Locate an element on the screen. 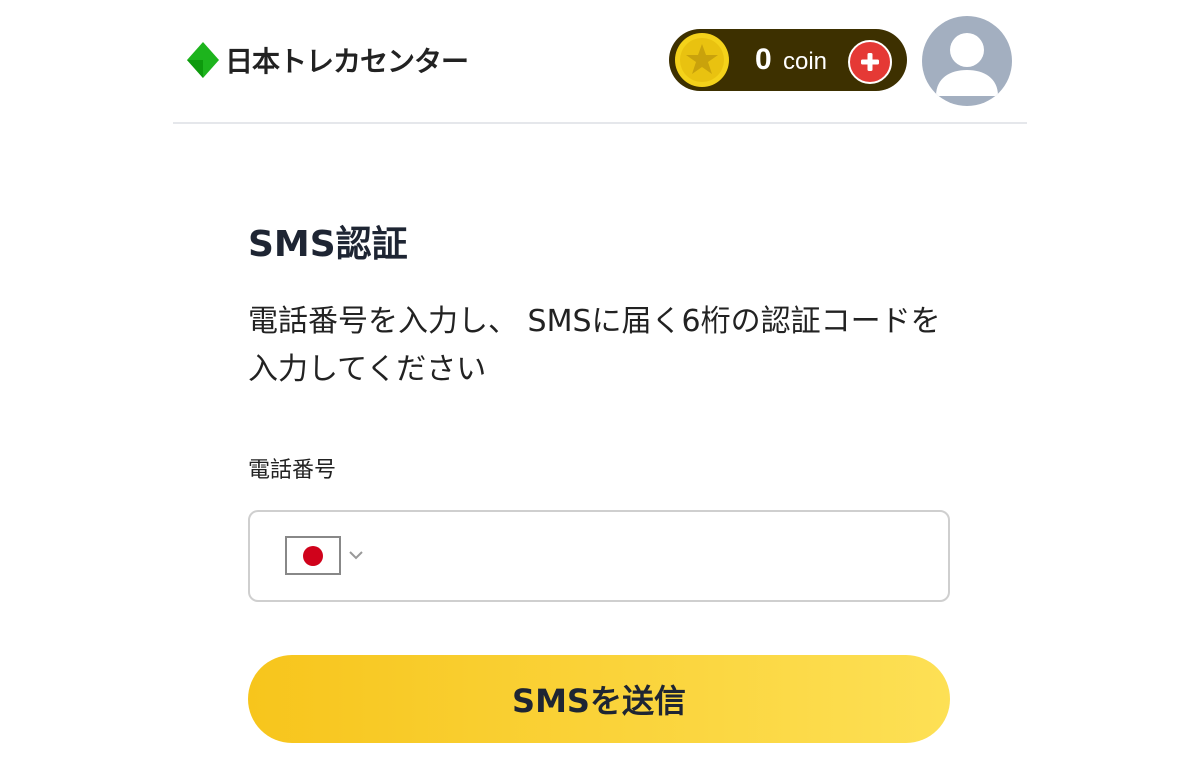 The height and width of the screenshot is (775, 1200). instructions-text: 電話番号を入力し、 SMSに届く6桁の認証コードを入力してください is located at coordinates (594, 345).